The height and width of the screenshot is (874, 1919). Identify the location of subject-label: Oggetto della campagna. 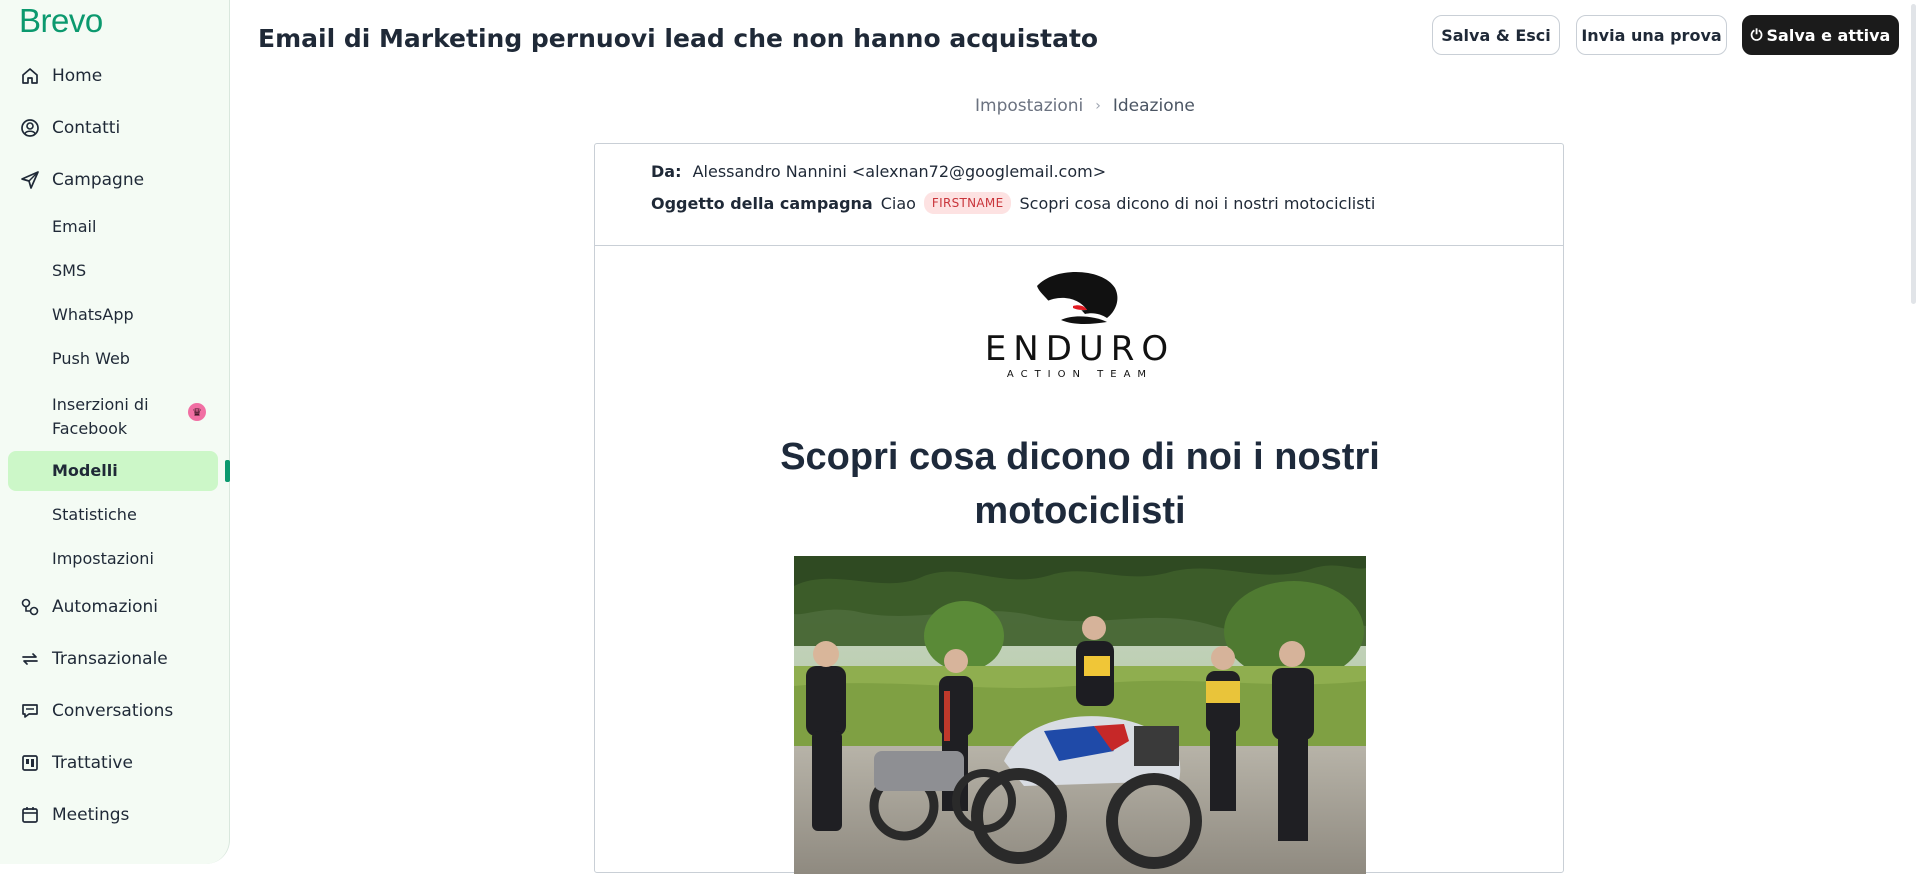
(762, 203).